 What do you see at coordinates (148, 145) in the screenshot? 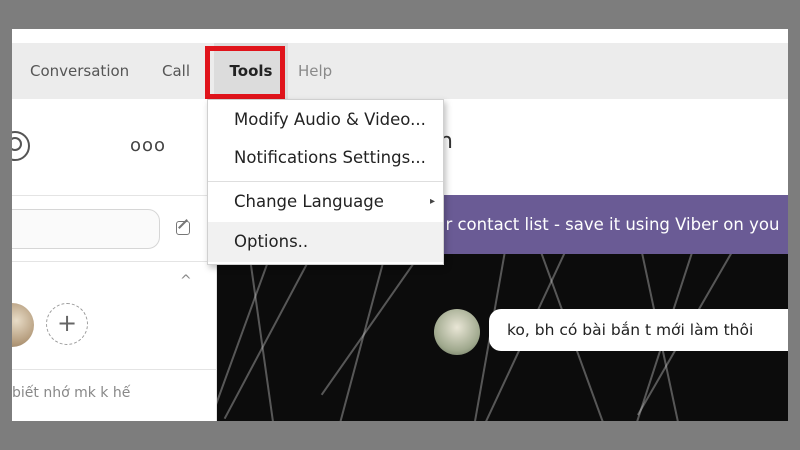
I see `more-icon: ooo` at bounding box center [148, 145].